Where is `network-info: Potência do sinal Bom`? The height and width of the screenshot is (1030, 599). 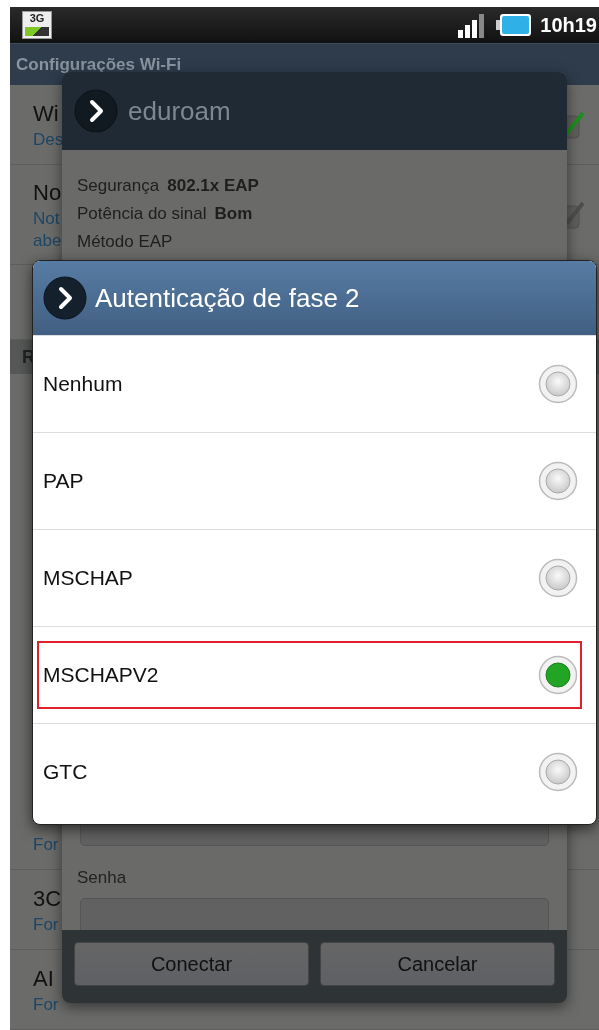 network-info: Potência do sinal Bom is located at coordinates (165, 214).